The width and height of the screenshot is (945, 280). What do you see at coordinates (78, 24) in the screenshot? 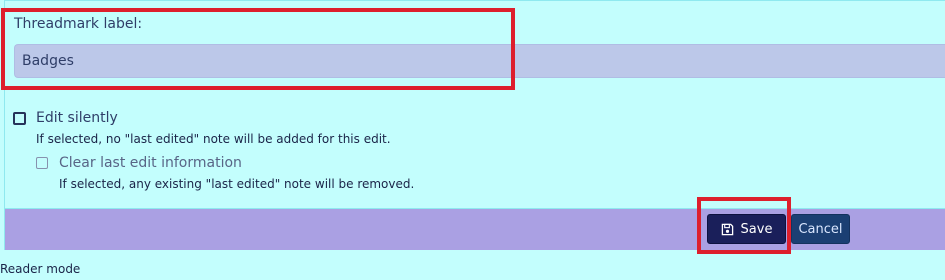
I see `threadmark-label-title: Threadmark label:` at bounding box center [78, 24].